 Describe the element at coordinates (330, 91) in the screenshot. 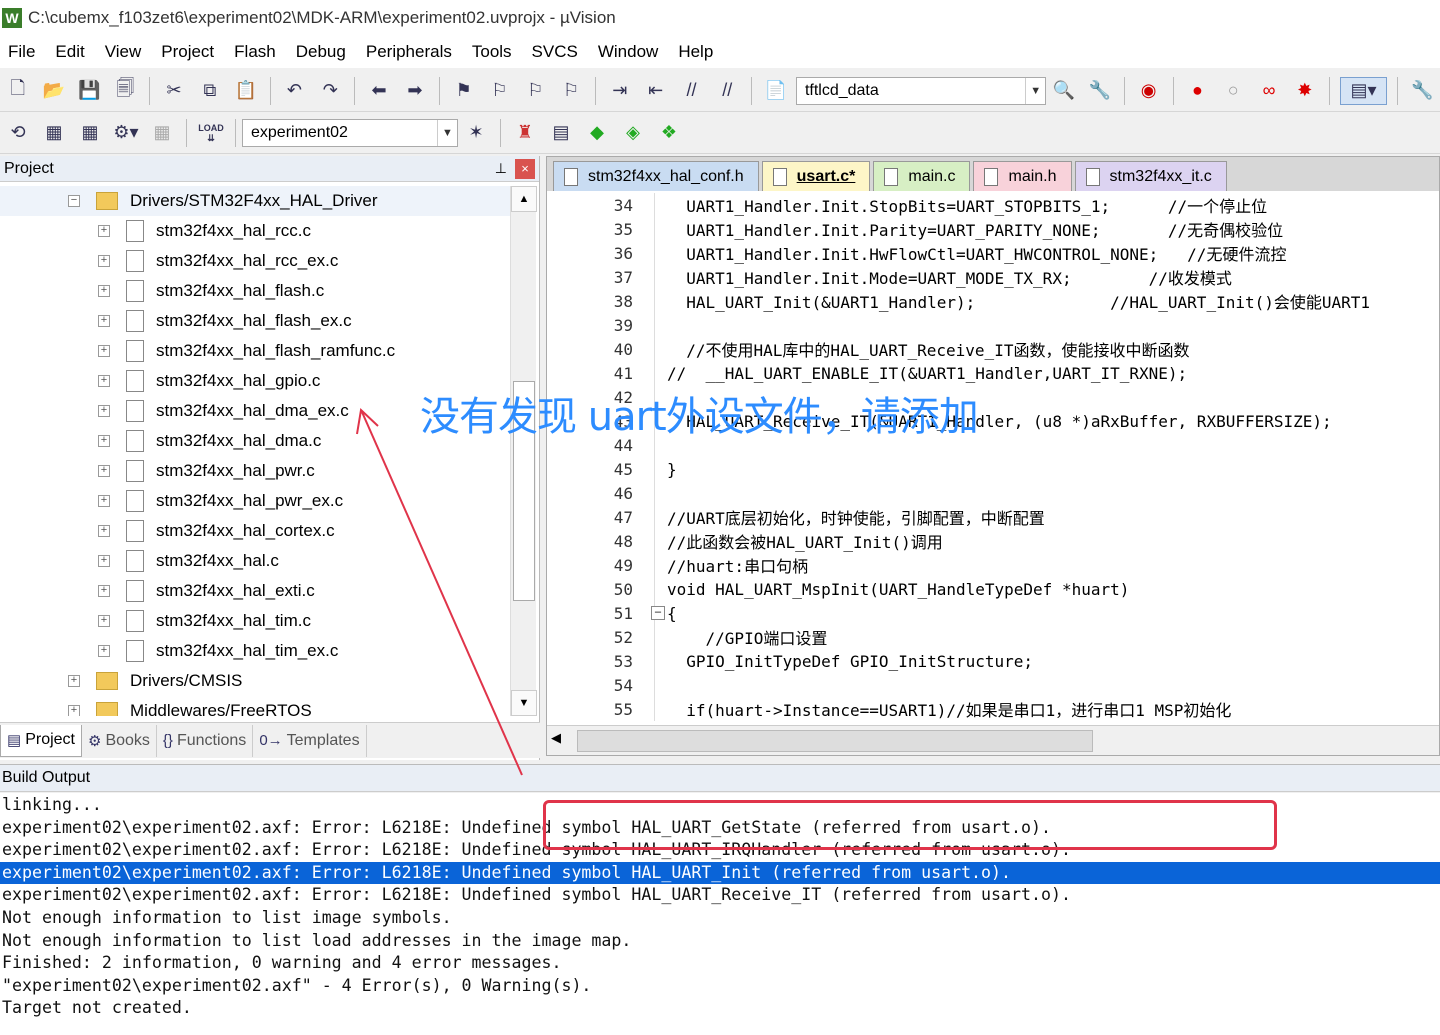

I see `redo-icon: ↷` at that location.